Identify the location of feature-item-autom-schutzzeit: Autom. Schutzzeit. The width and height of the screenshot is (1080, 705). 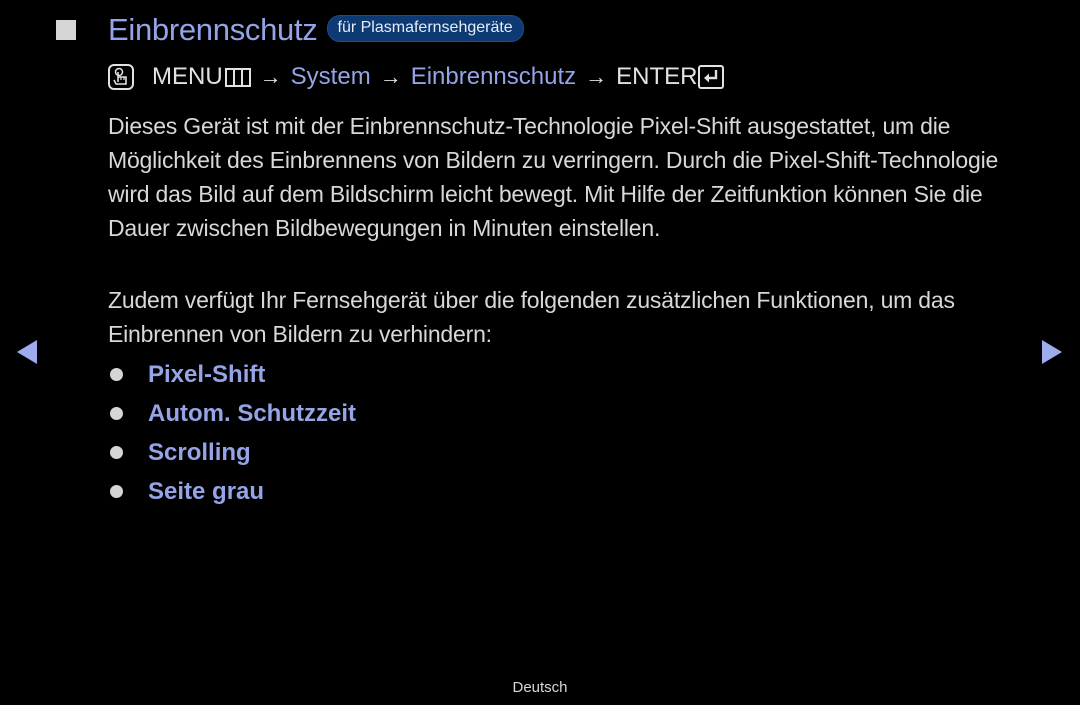
(233, 413).